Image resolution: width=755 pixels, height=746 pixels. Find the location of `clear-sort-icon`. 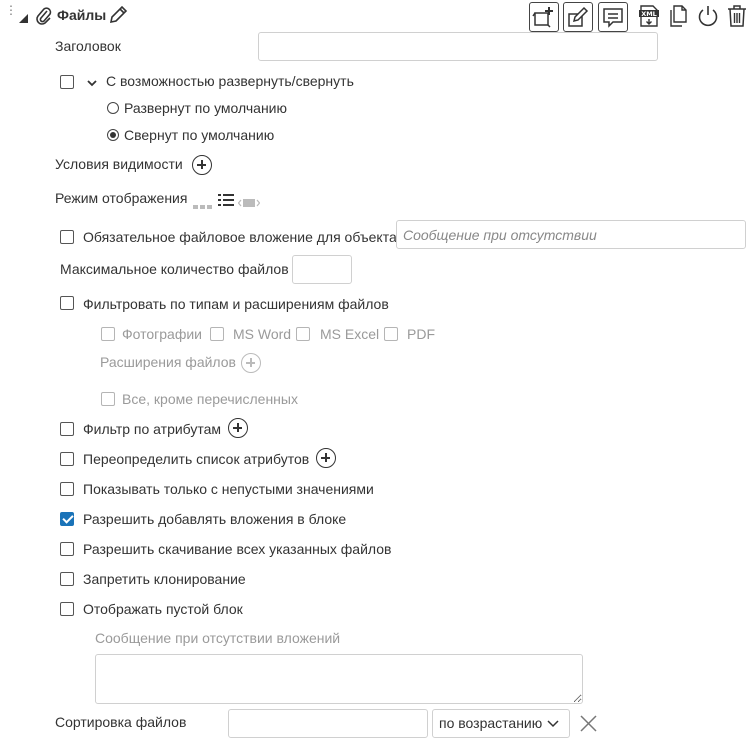

clear-sort-icon is located at coordinates (588, 725).